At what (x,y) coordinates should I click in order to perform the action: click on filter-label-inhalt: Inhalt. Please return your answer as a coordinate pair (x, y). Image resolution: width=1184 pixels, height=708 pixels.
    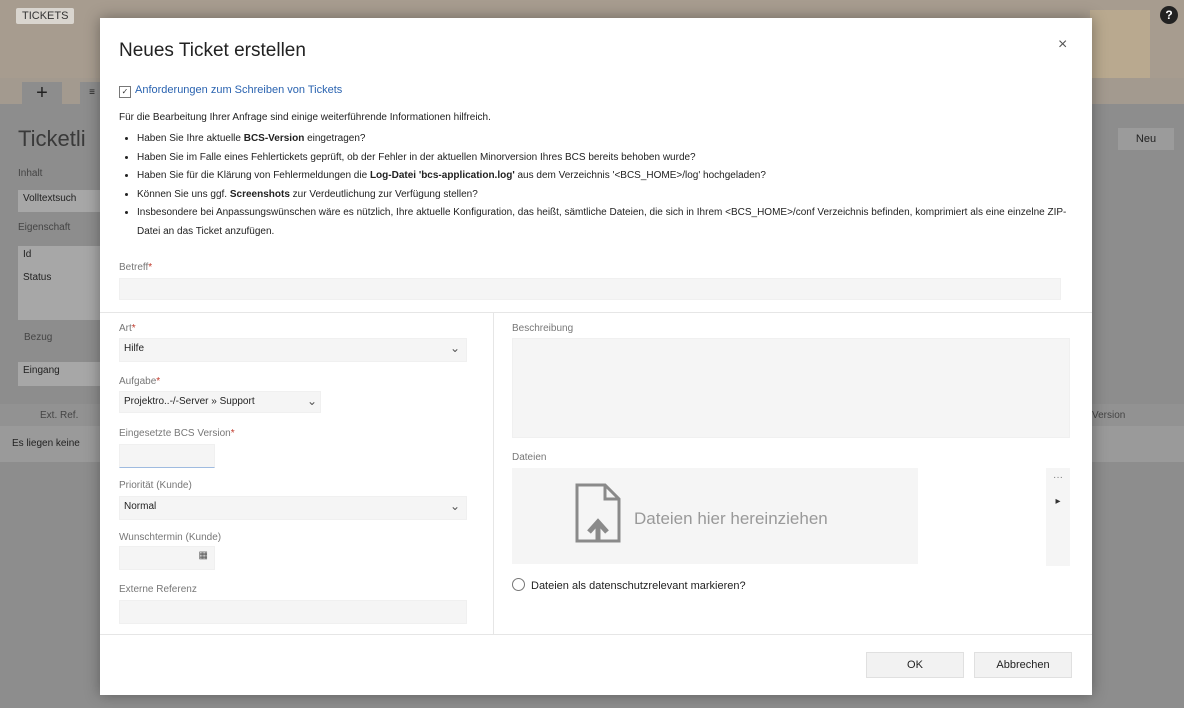
    Looking at the image, I should click on (30, 173).